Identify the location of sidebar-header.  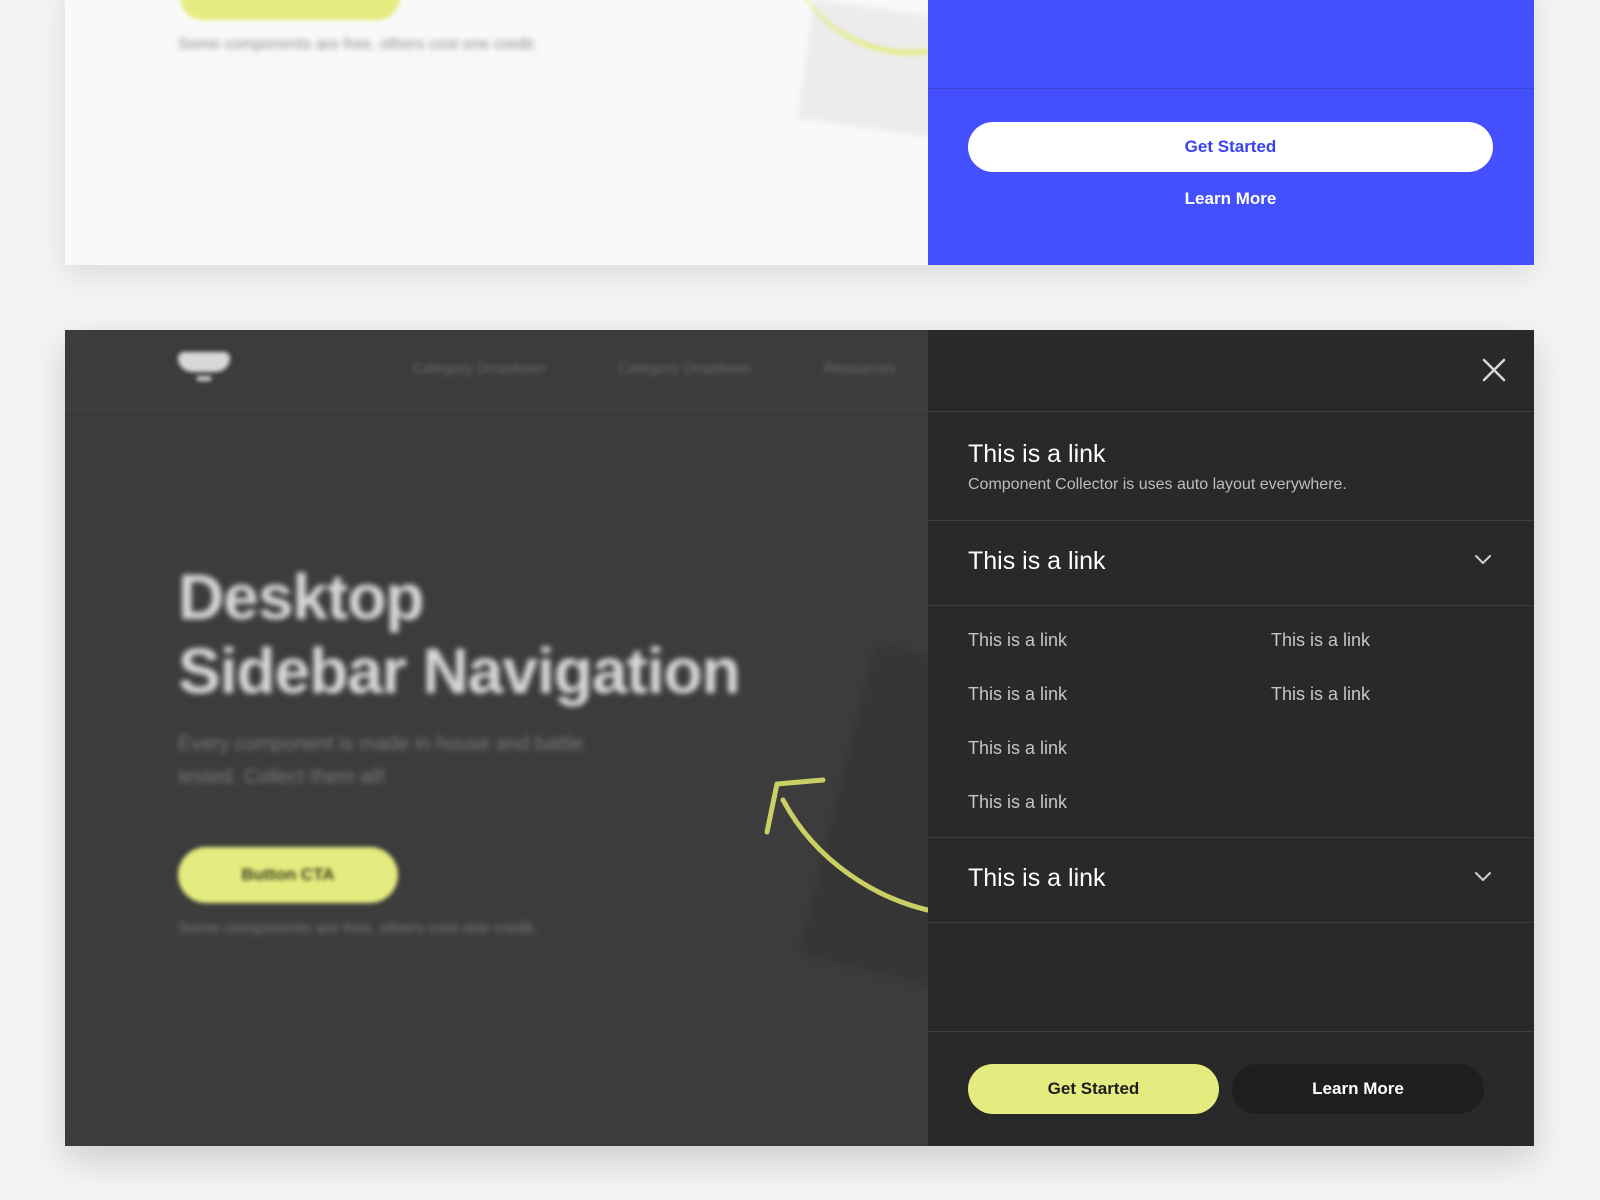
(1231, 371).